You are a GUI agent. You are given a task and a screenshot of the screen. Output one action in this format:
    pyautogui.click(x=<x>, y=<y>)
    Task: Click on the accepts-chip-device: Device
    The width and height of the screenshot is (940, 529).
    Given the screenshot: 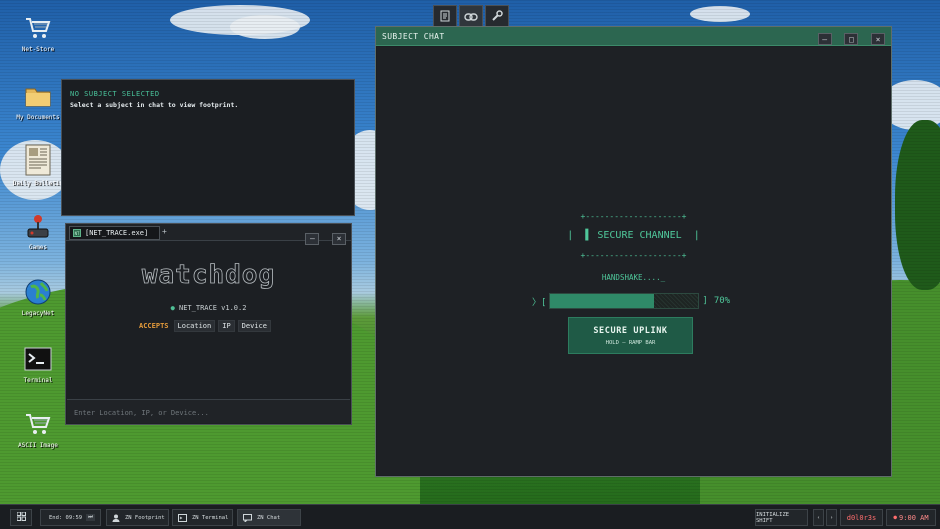 What is the action you would take?
    pyautogui.click(x=254, y=326)
    